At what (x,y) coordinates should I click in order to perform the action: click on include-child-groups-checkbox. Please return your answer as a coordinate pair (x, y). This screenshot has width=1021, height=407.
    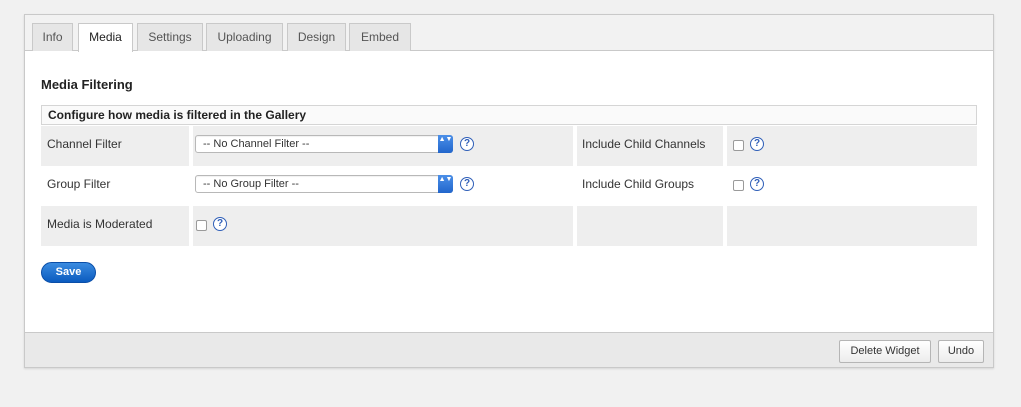
    Looking at the image, I should click on (738, 185).